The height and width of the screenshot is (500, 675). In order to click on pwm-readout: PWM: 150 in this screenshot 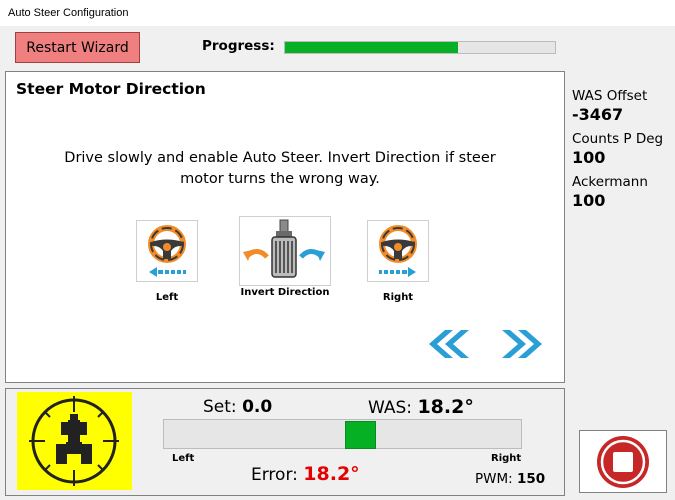, I will do `click(510, 479)`.